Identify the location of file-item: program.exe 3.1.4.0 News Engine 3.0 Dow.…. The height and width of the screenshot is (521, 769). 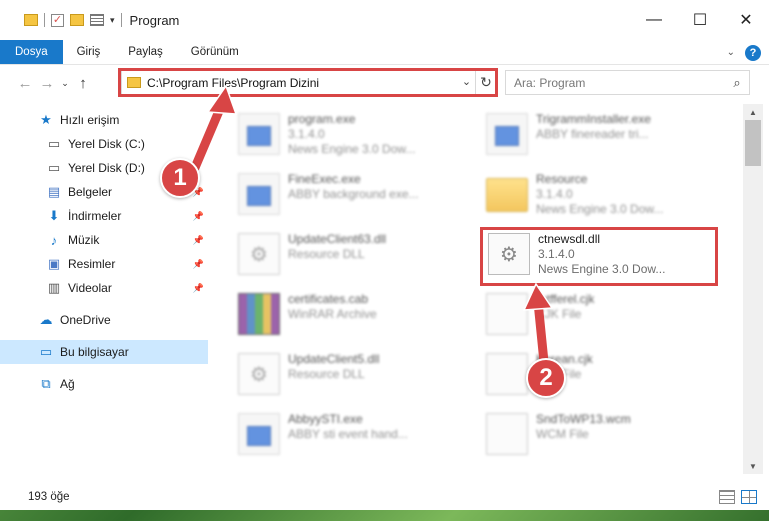
(354, 138).